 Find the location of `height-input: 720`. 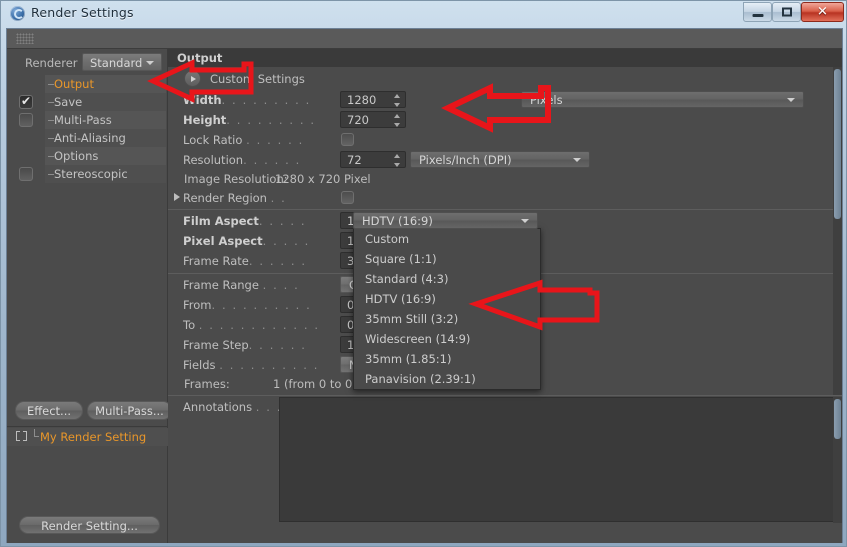

height-input: 720 is located at coordinates (373, 119).